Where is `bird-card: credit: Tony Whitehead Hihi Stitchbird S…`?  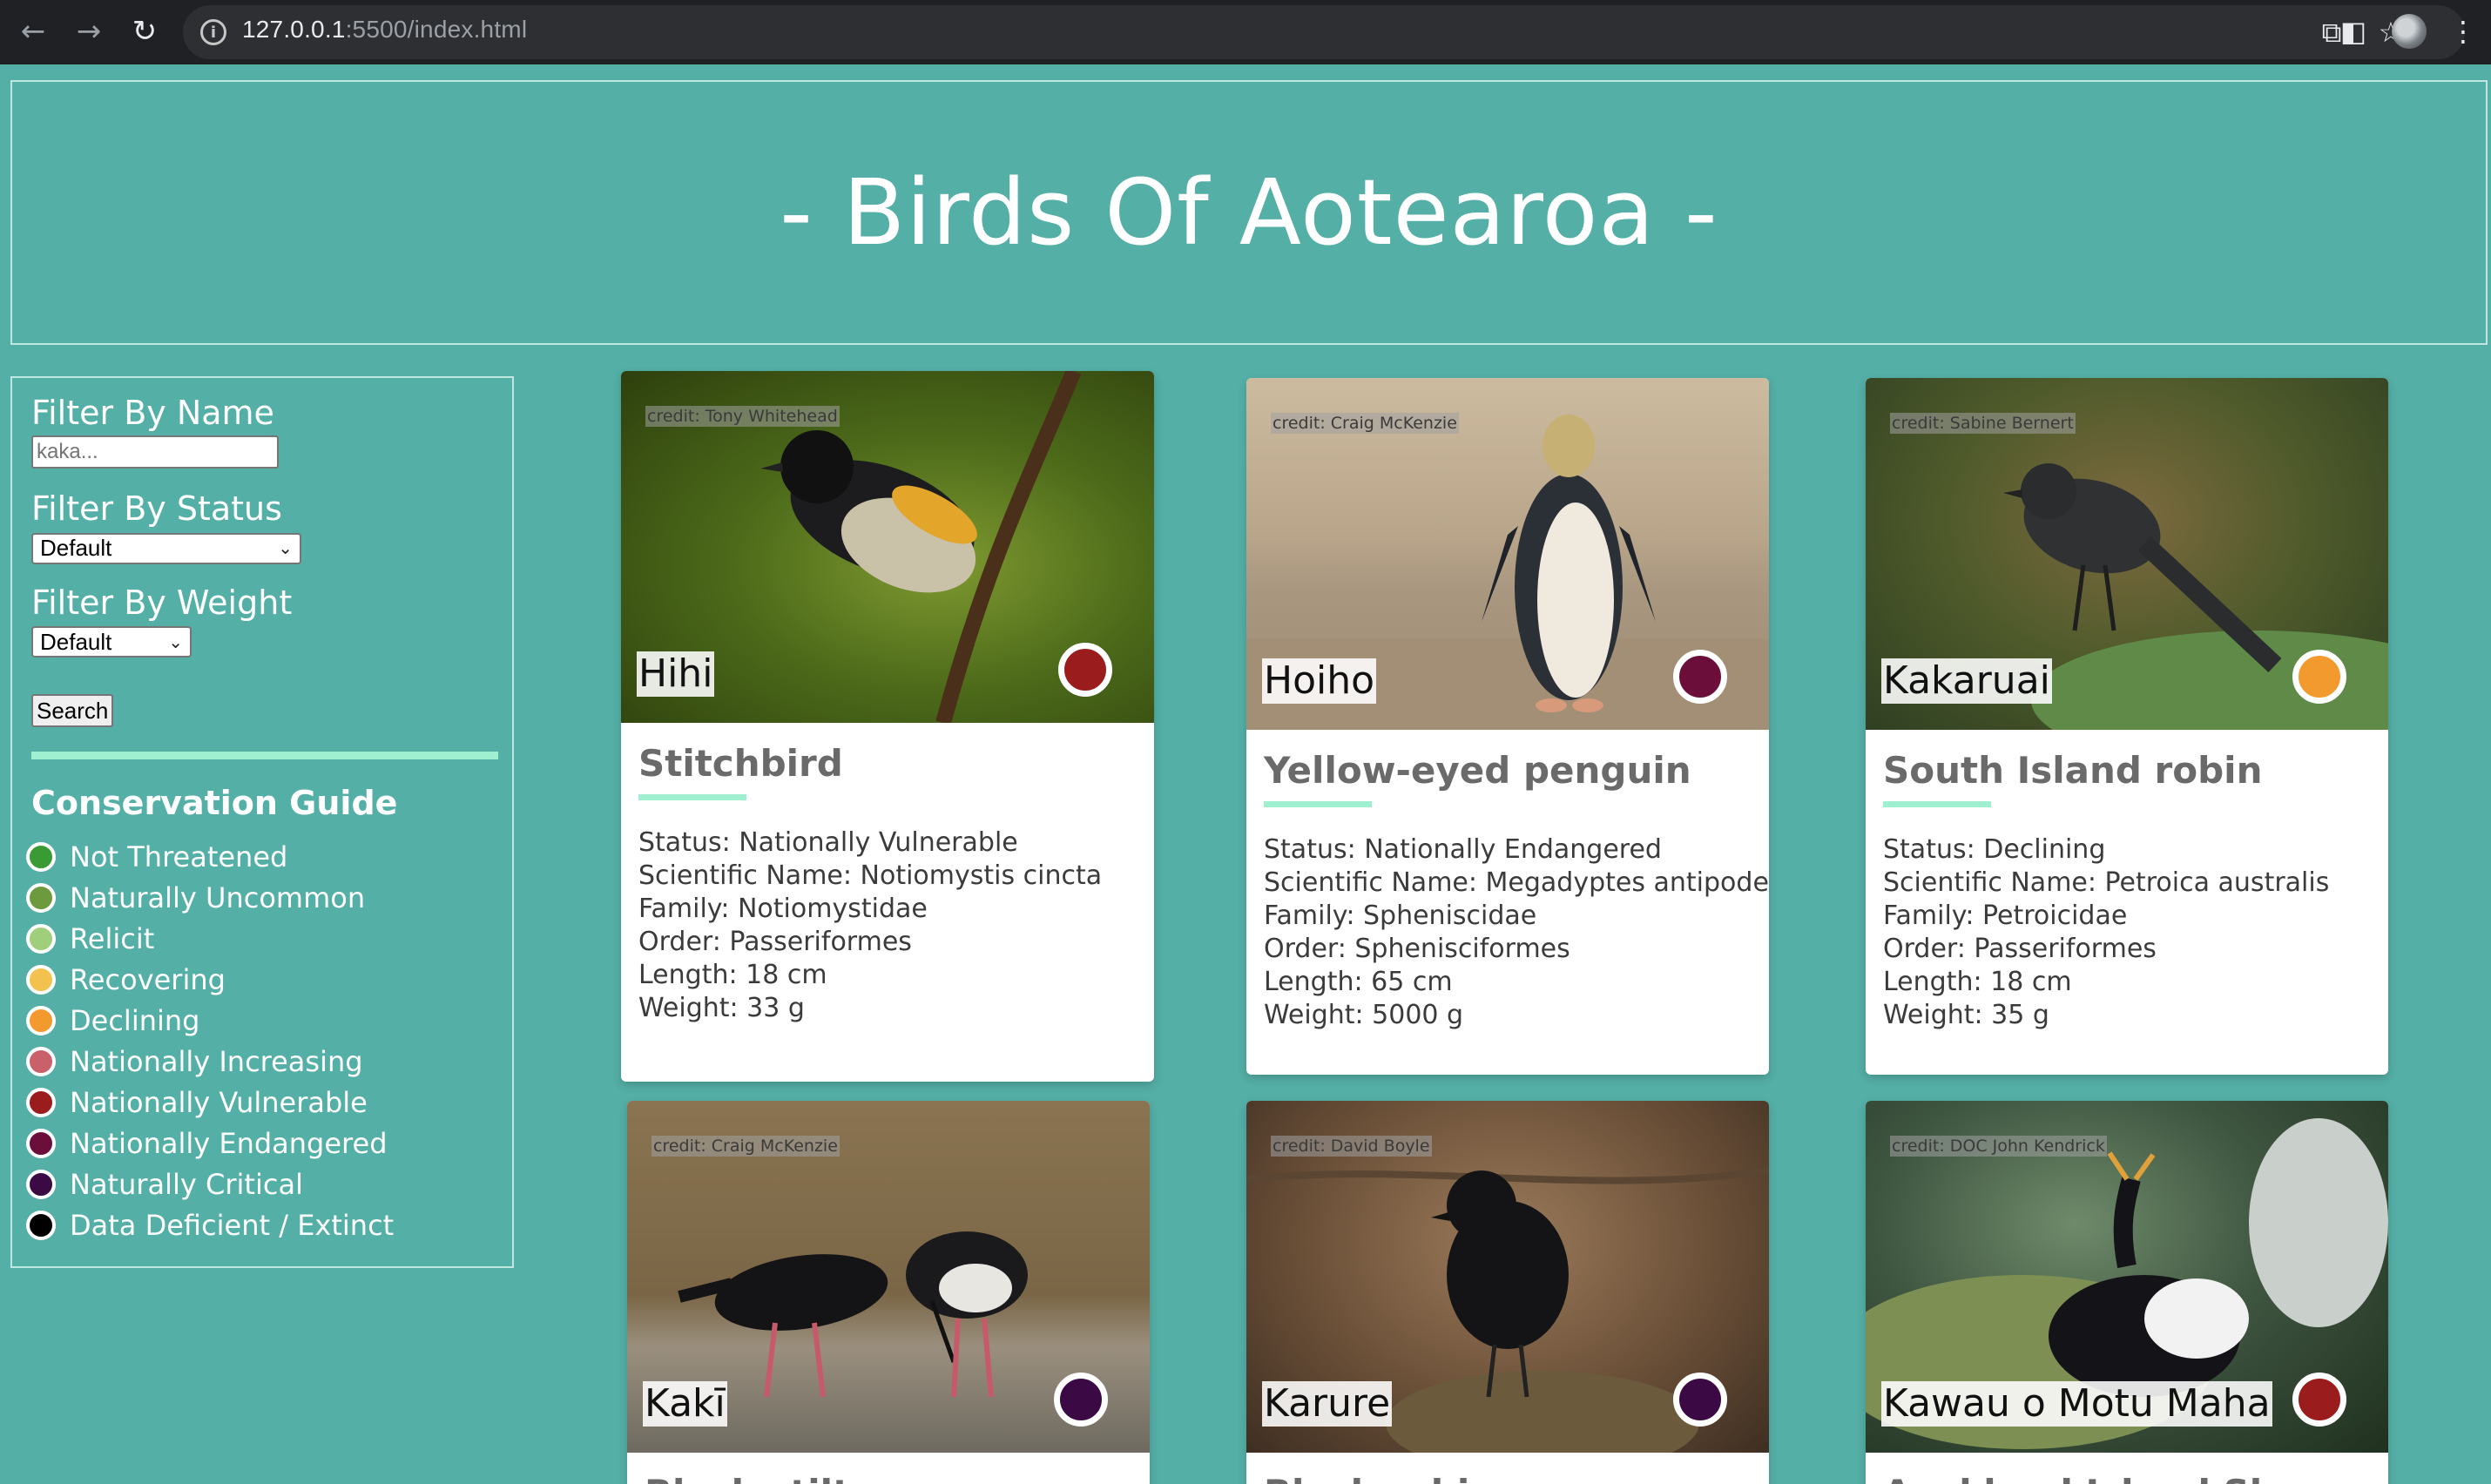 bird-card: credit: Tony Whitehead Hihi Stitchbird S… is located at coordinates (887, 727).